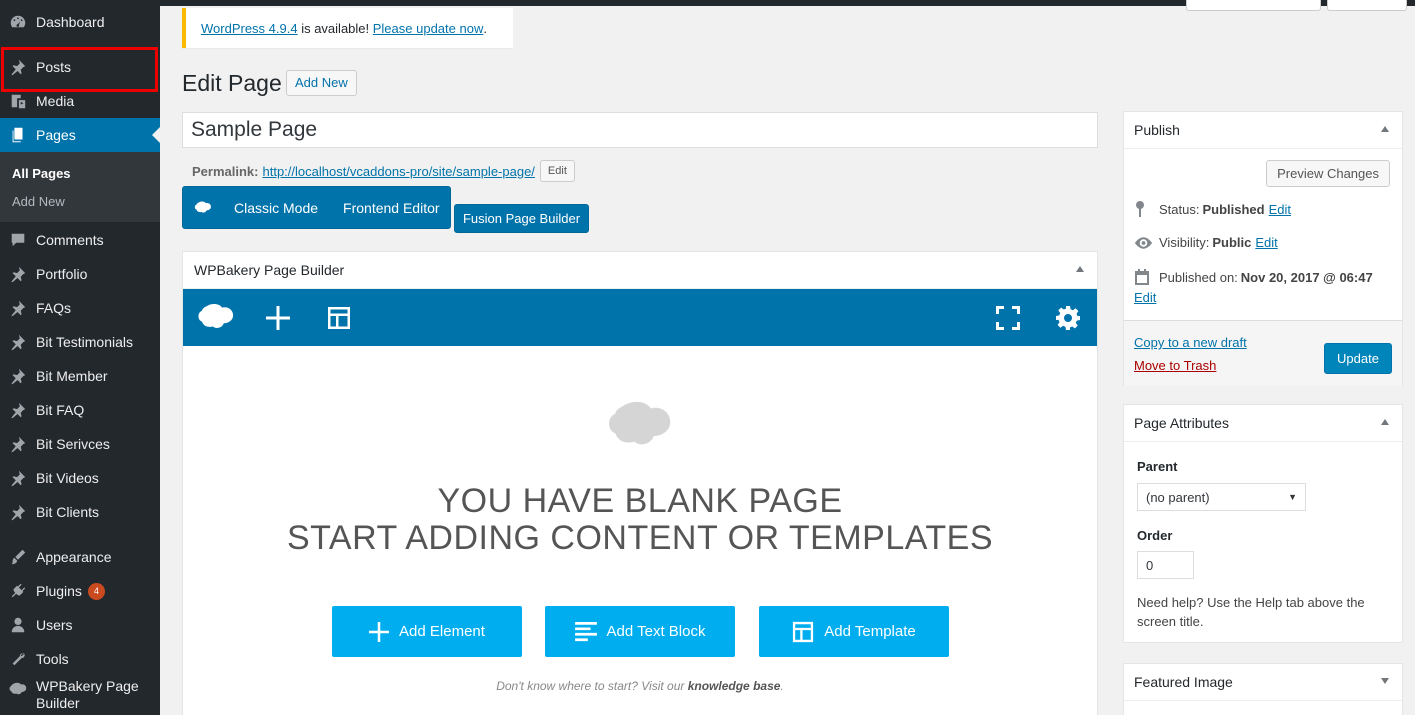 The width and height of the screenshot is (1415, 715). I want to click on sidebar-item-wpbakery: WPBakery Page Builder, so click(80, 695).